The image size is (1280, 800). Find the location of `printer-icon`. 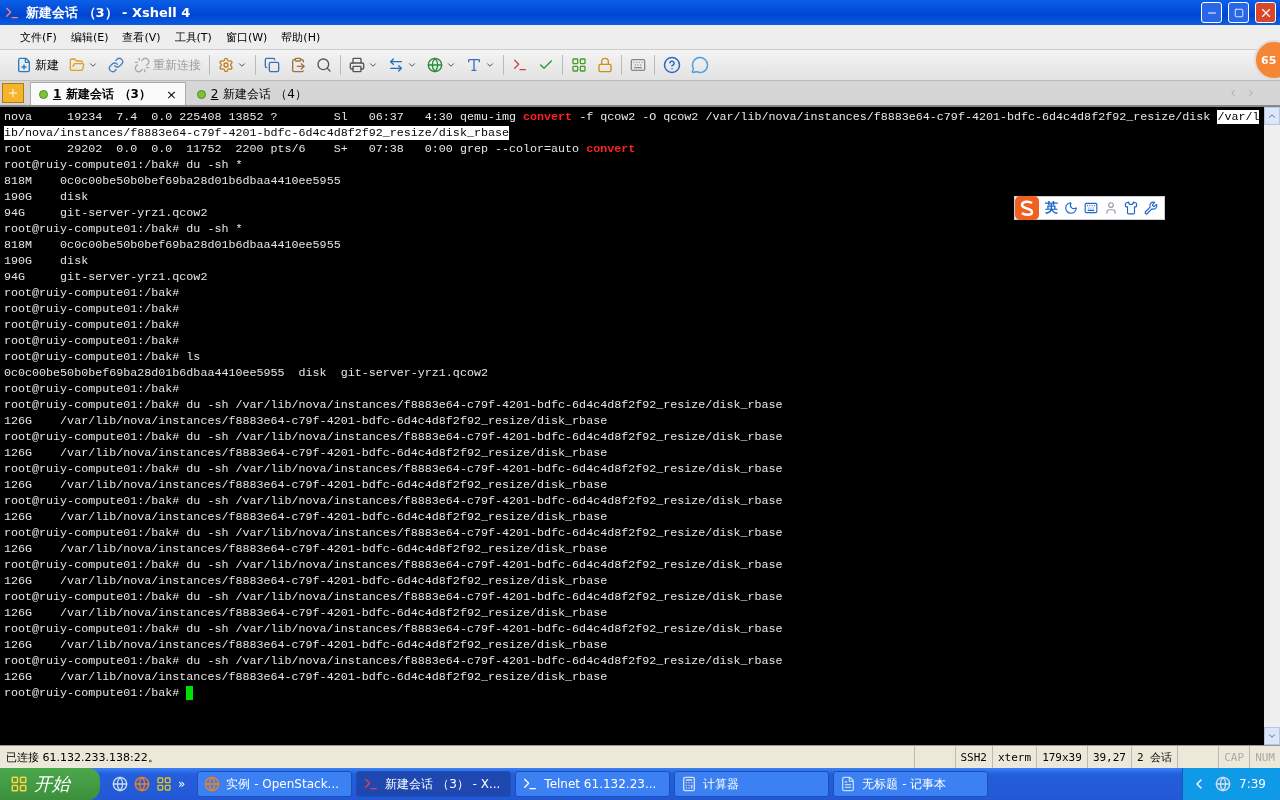

printer-icon is located at coordinates (357, 65).